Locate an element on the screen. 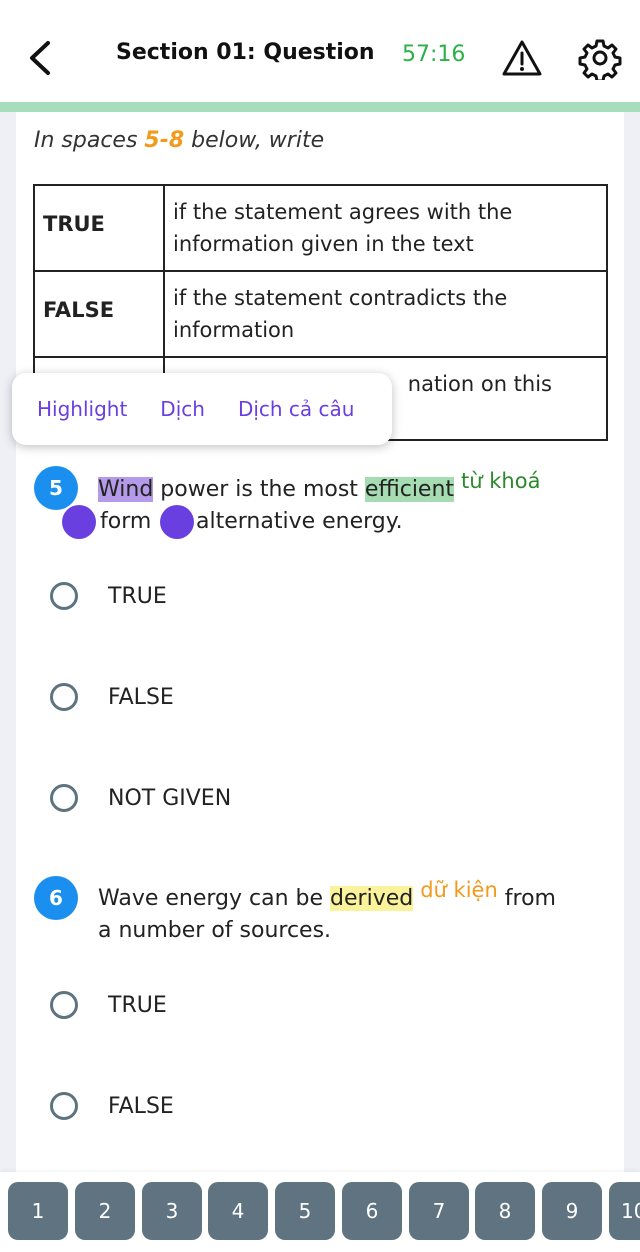 The width and height of the screenshot is (640, 1252). back-button is located at coordinates (40, 58).